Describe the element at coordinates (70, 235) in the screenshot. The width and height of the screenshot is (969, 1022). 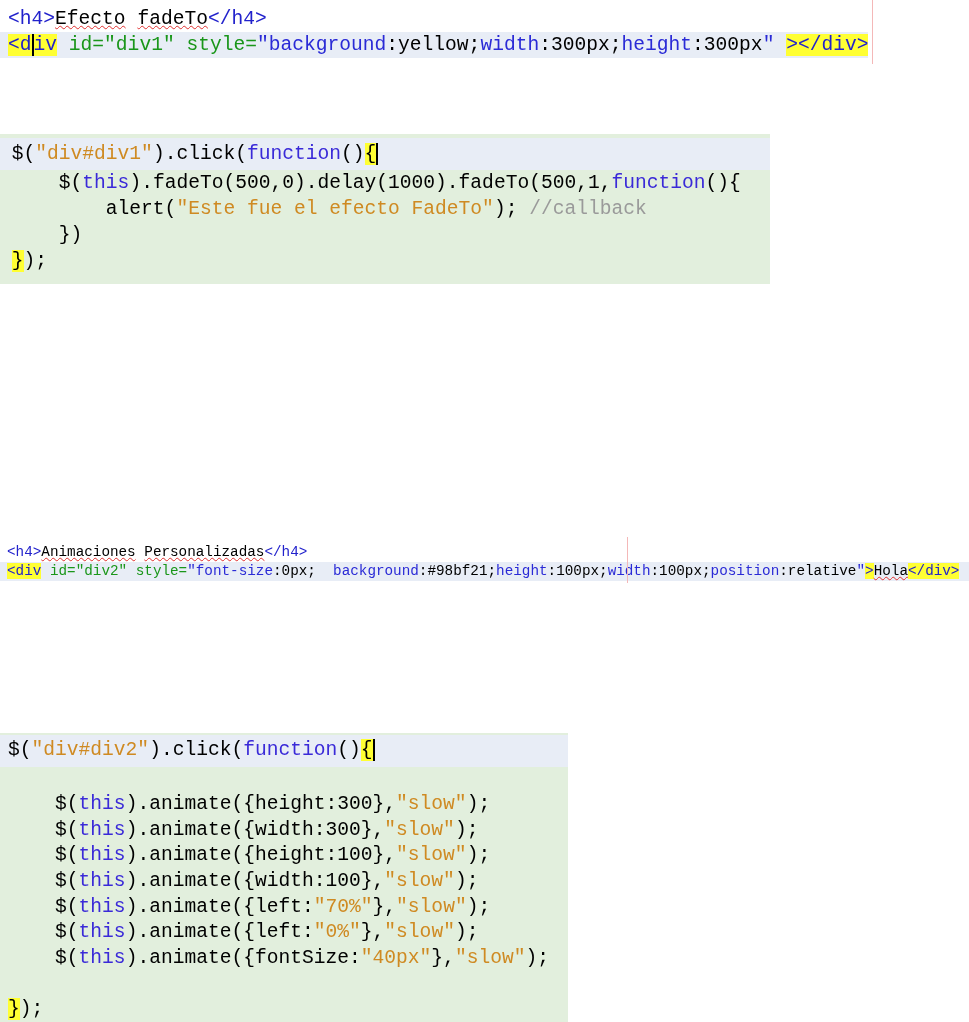
I see `code-line: })` at that location.